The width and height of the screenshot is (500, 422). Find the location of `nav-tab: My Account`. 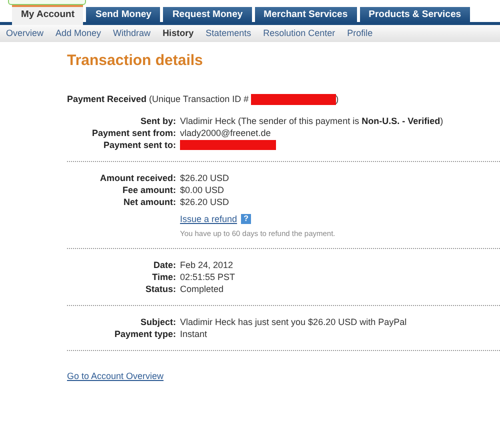

nav-tab: My Account is located at coordinates (48, 15).